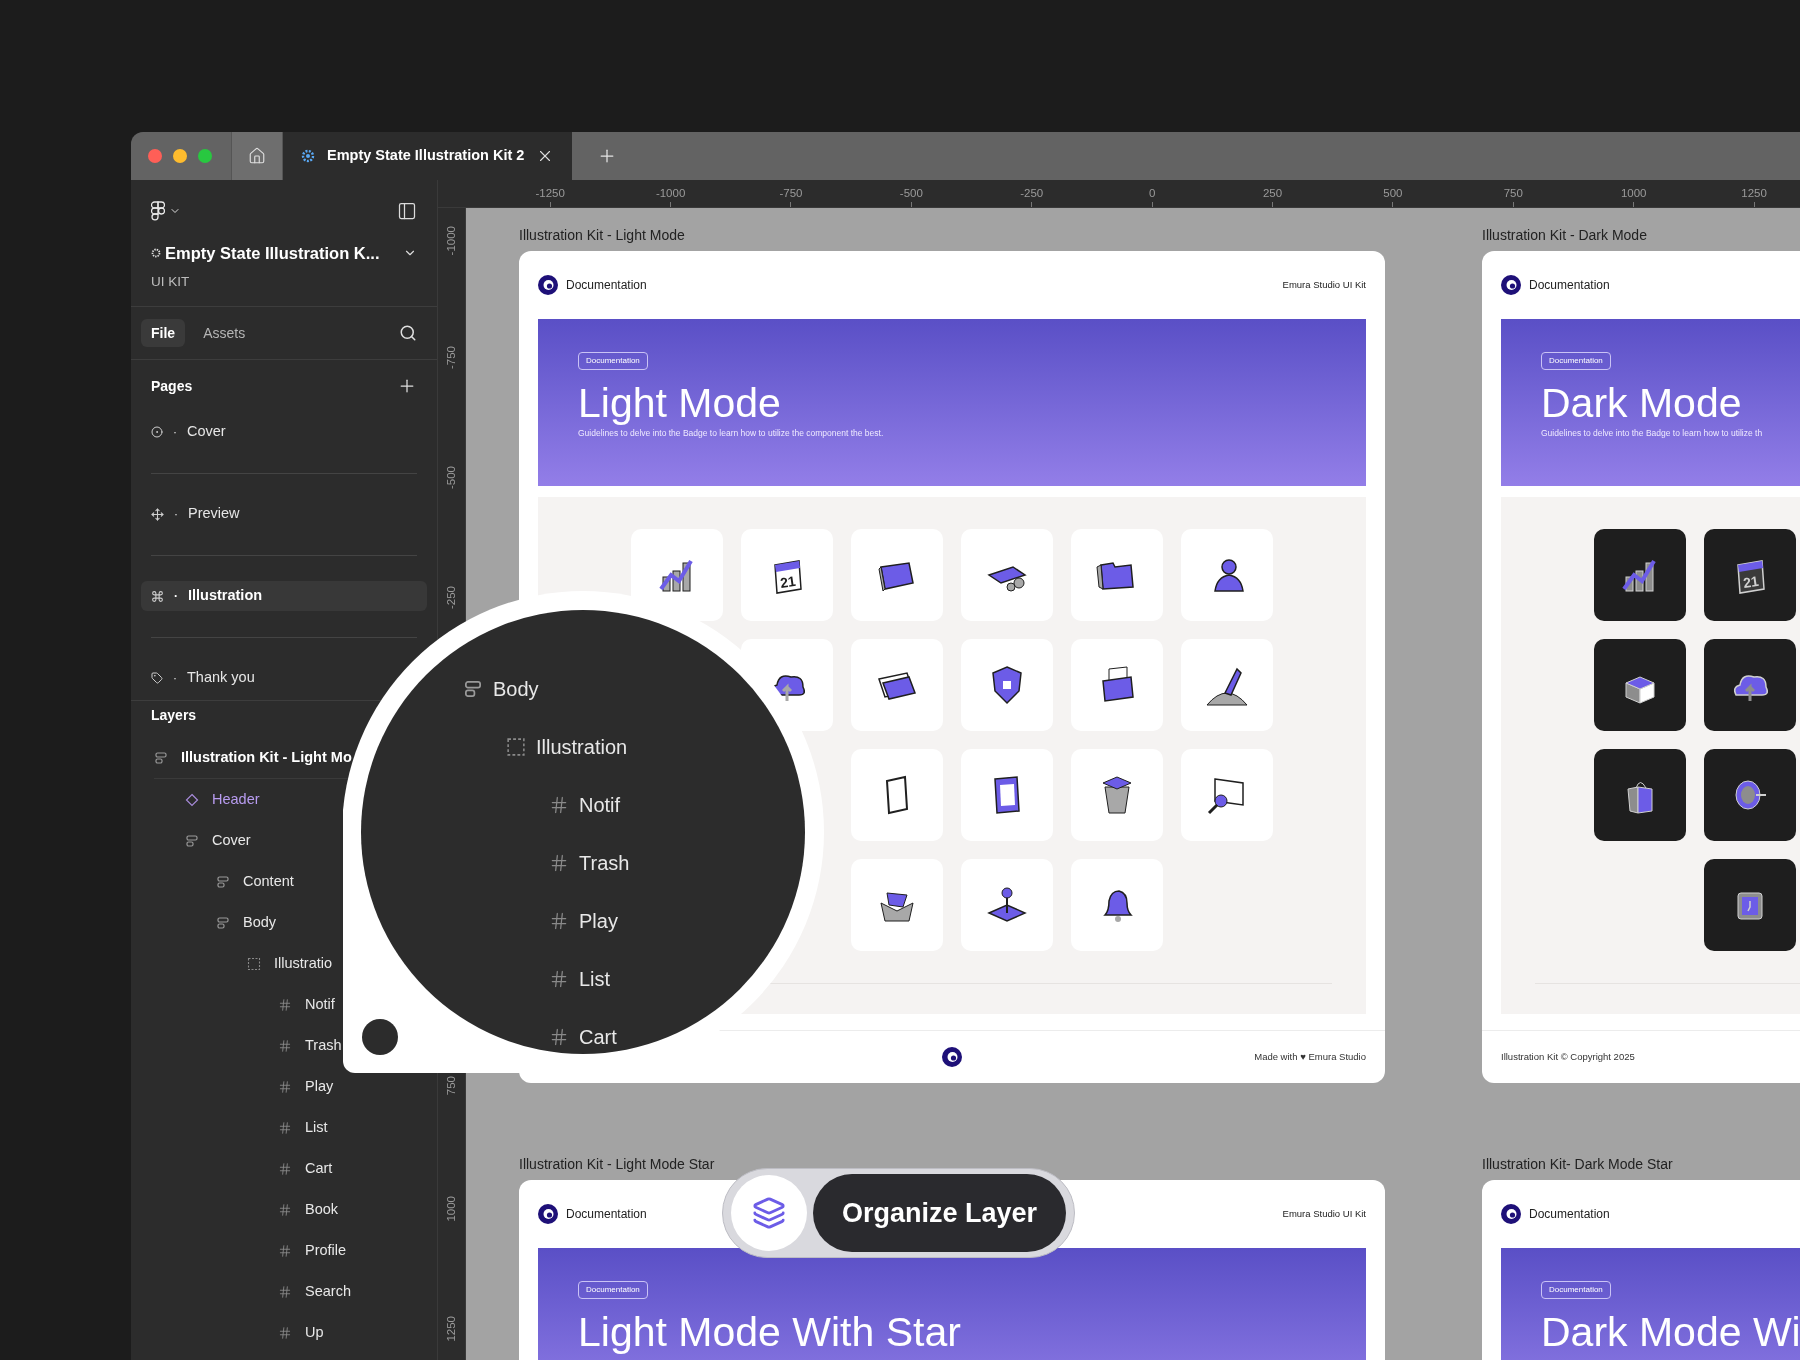 The height and width of the screenshot is (1360, 1800). I want to click on layer-name: Profile, so click(326, 1250).